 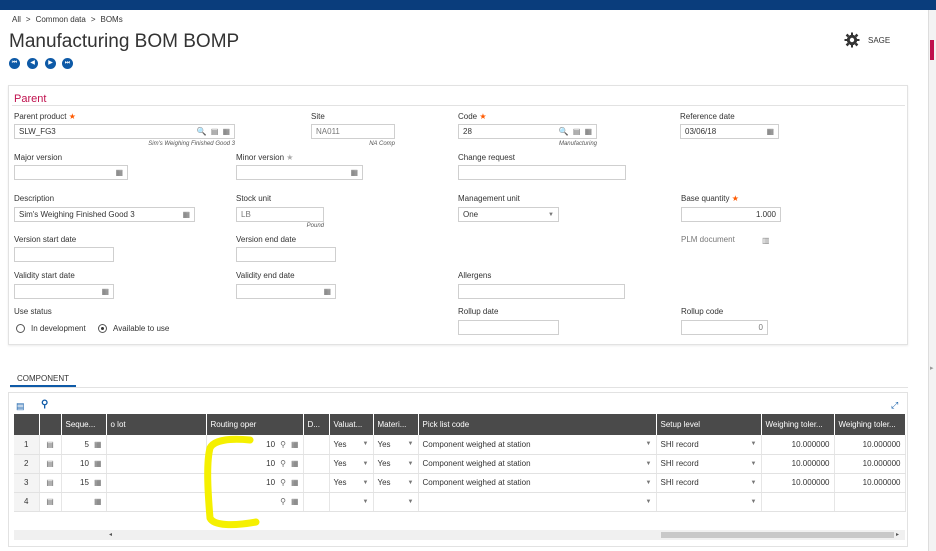 I want to click on pick-list-cell: Component weighed at station ▼, so click(x=537, y=483).